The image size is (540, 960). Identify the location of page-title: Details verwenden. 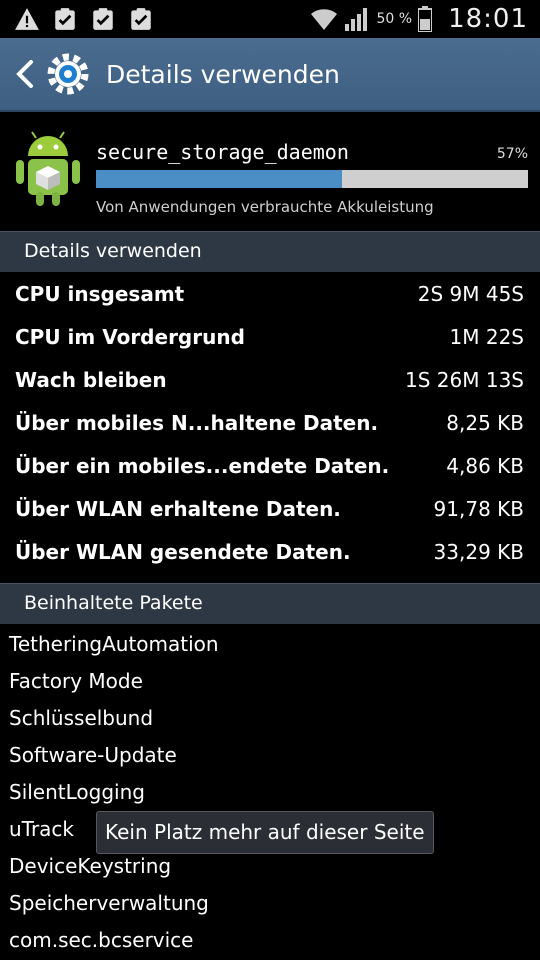
(223, 74).